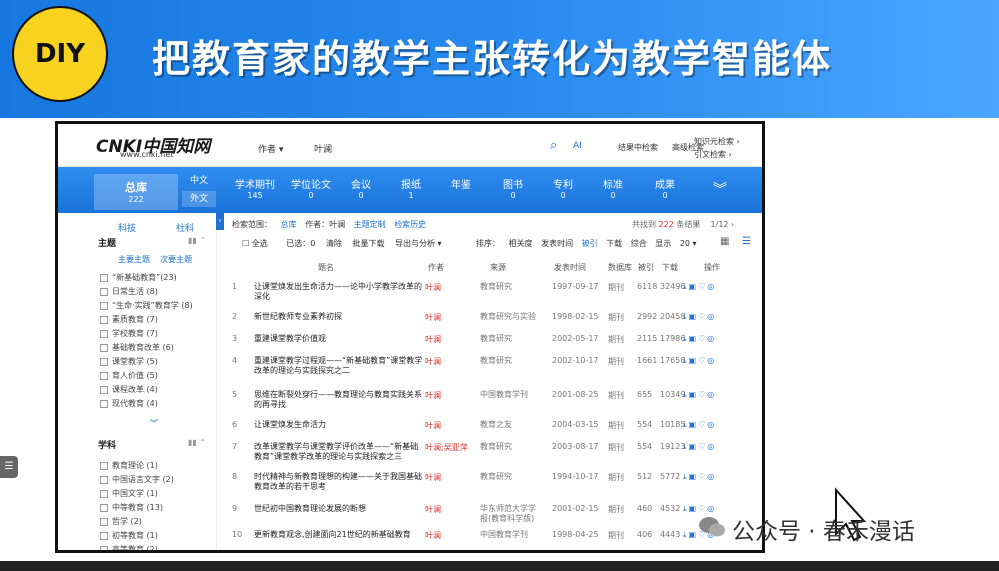  What do you see at coordinates (131, 507) in the screenshot?
I see `list-item: 中等教育 (13)` at bounding box center [131, 507].